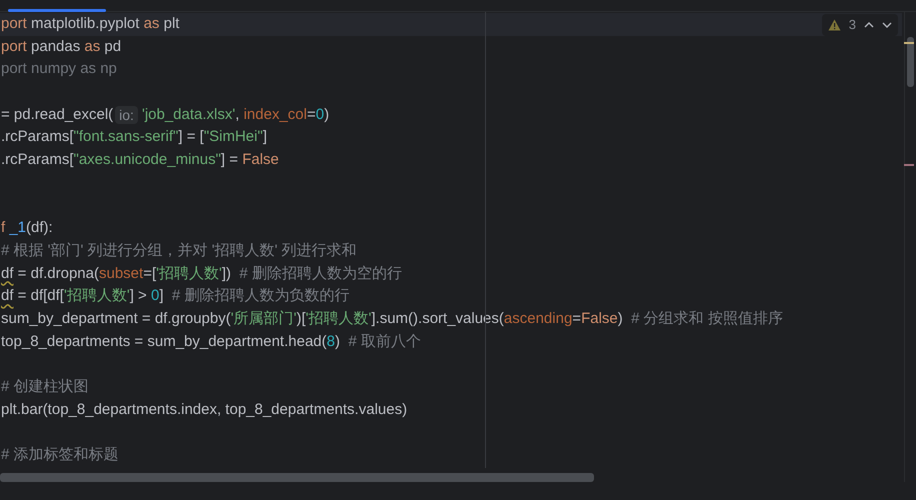 This screenshot has height=500, width=916. What do you see at coordinates (204, 410) in the screenshot?
I see `code-line: plt.bar(top_8_departments.index, top_8_departments.values)` at bounding box center [204, 410].